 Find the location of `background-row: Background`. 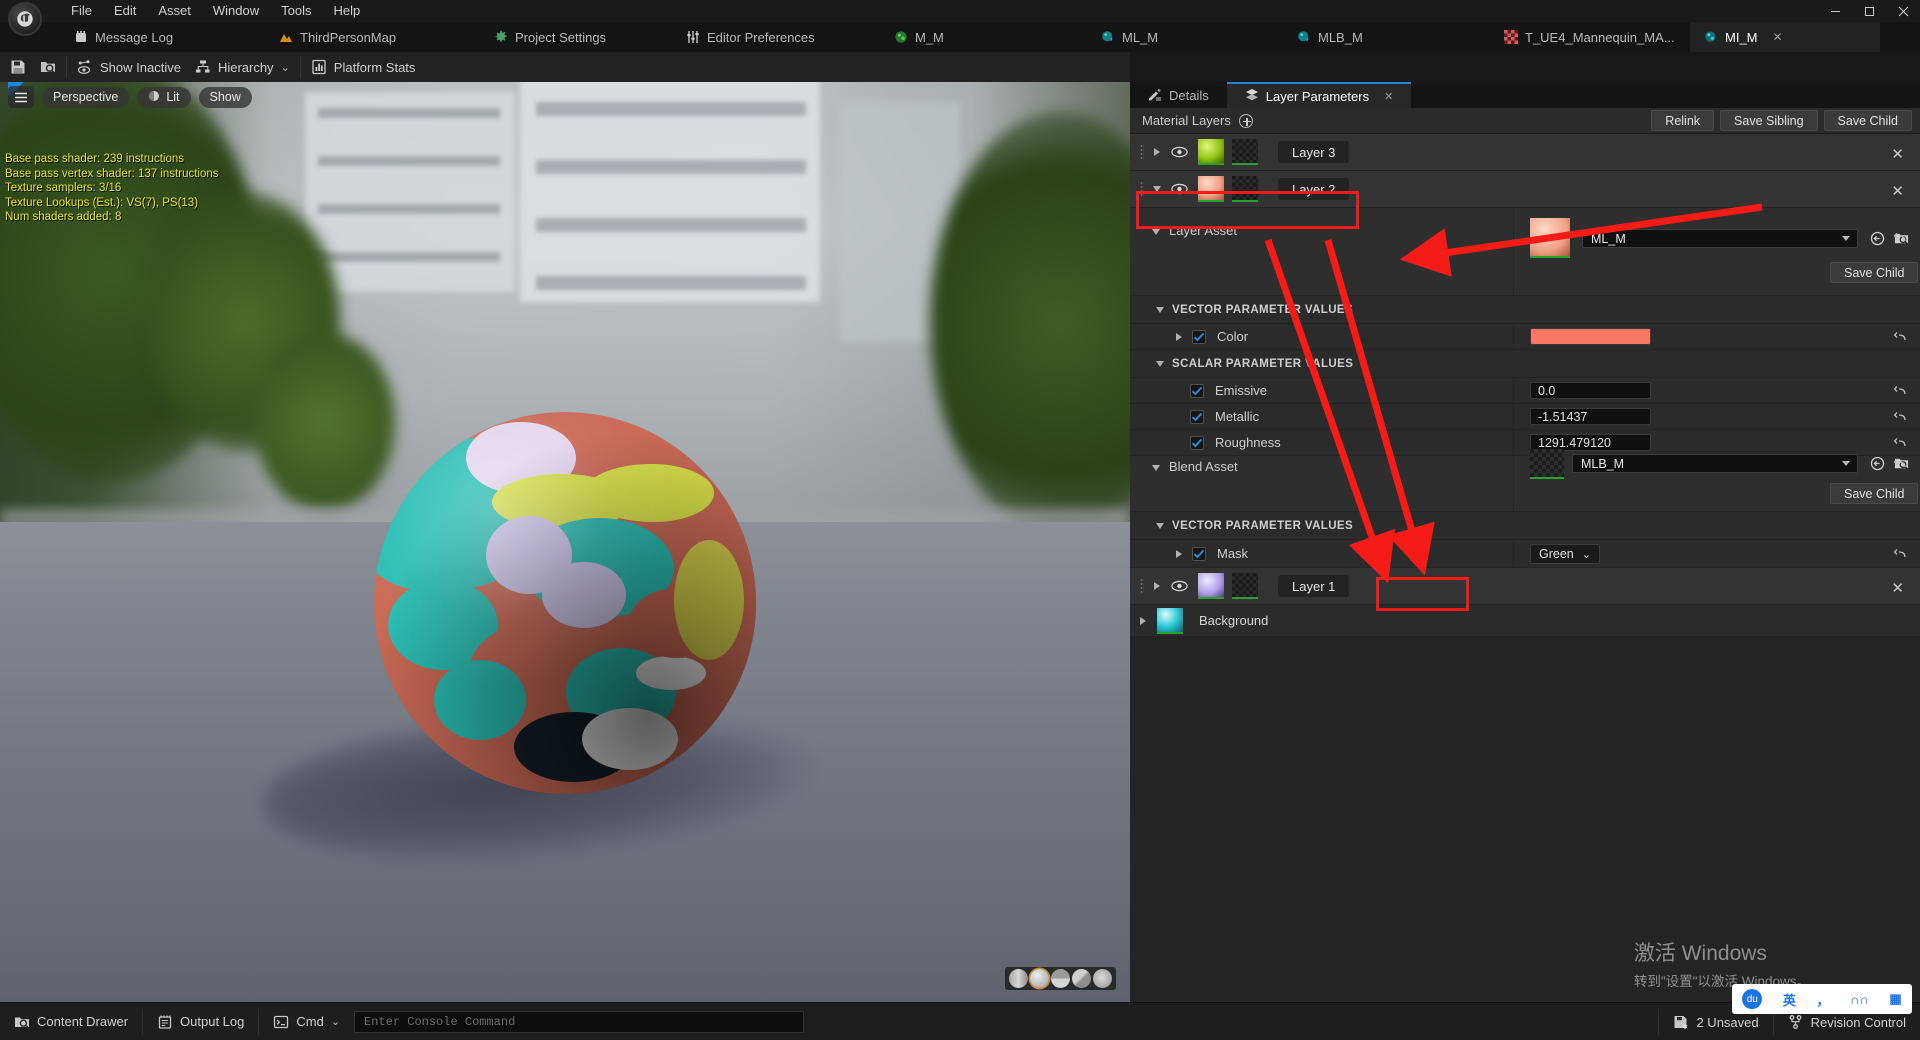

background-row: Background is located at coordinates (1525, 621).